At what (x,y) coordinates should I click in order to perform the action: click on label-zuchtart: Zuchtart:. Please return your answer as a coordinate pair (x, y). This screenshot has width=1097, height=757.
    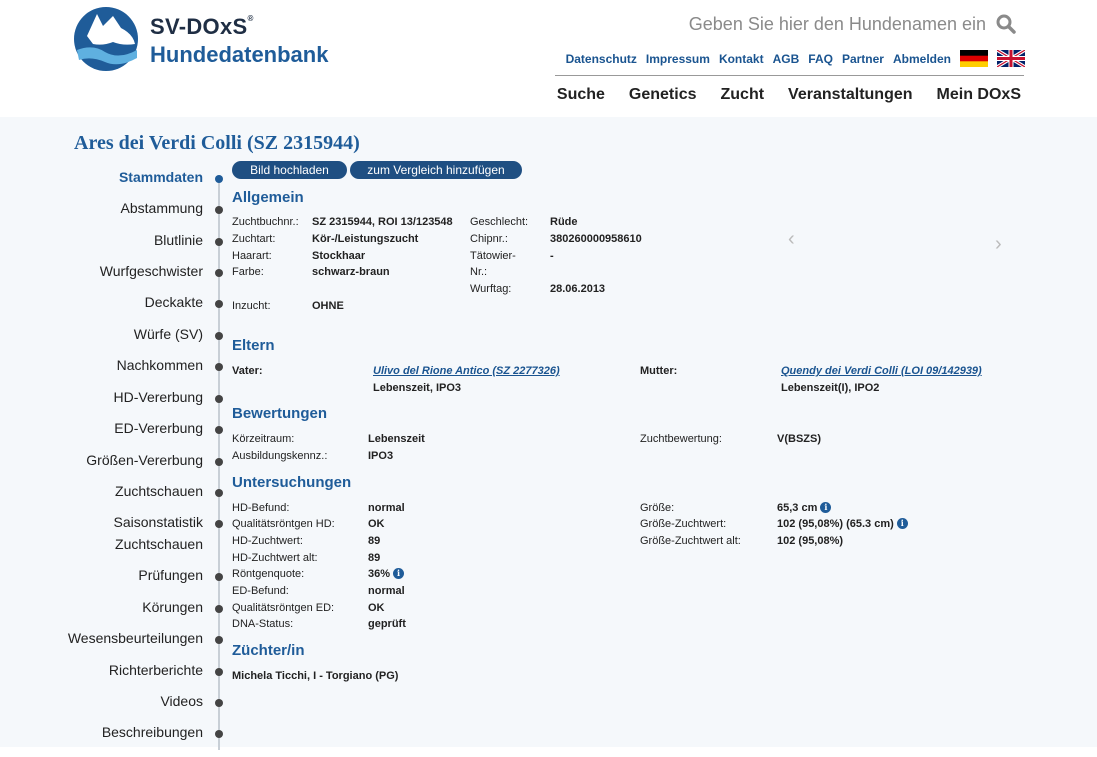
    Looking at the image, I should click on (254, 239).